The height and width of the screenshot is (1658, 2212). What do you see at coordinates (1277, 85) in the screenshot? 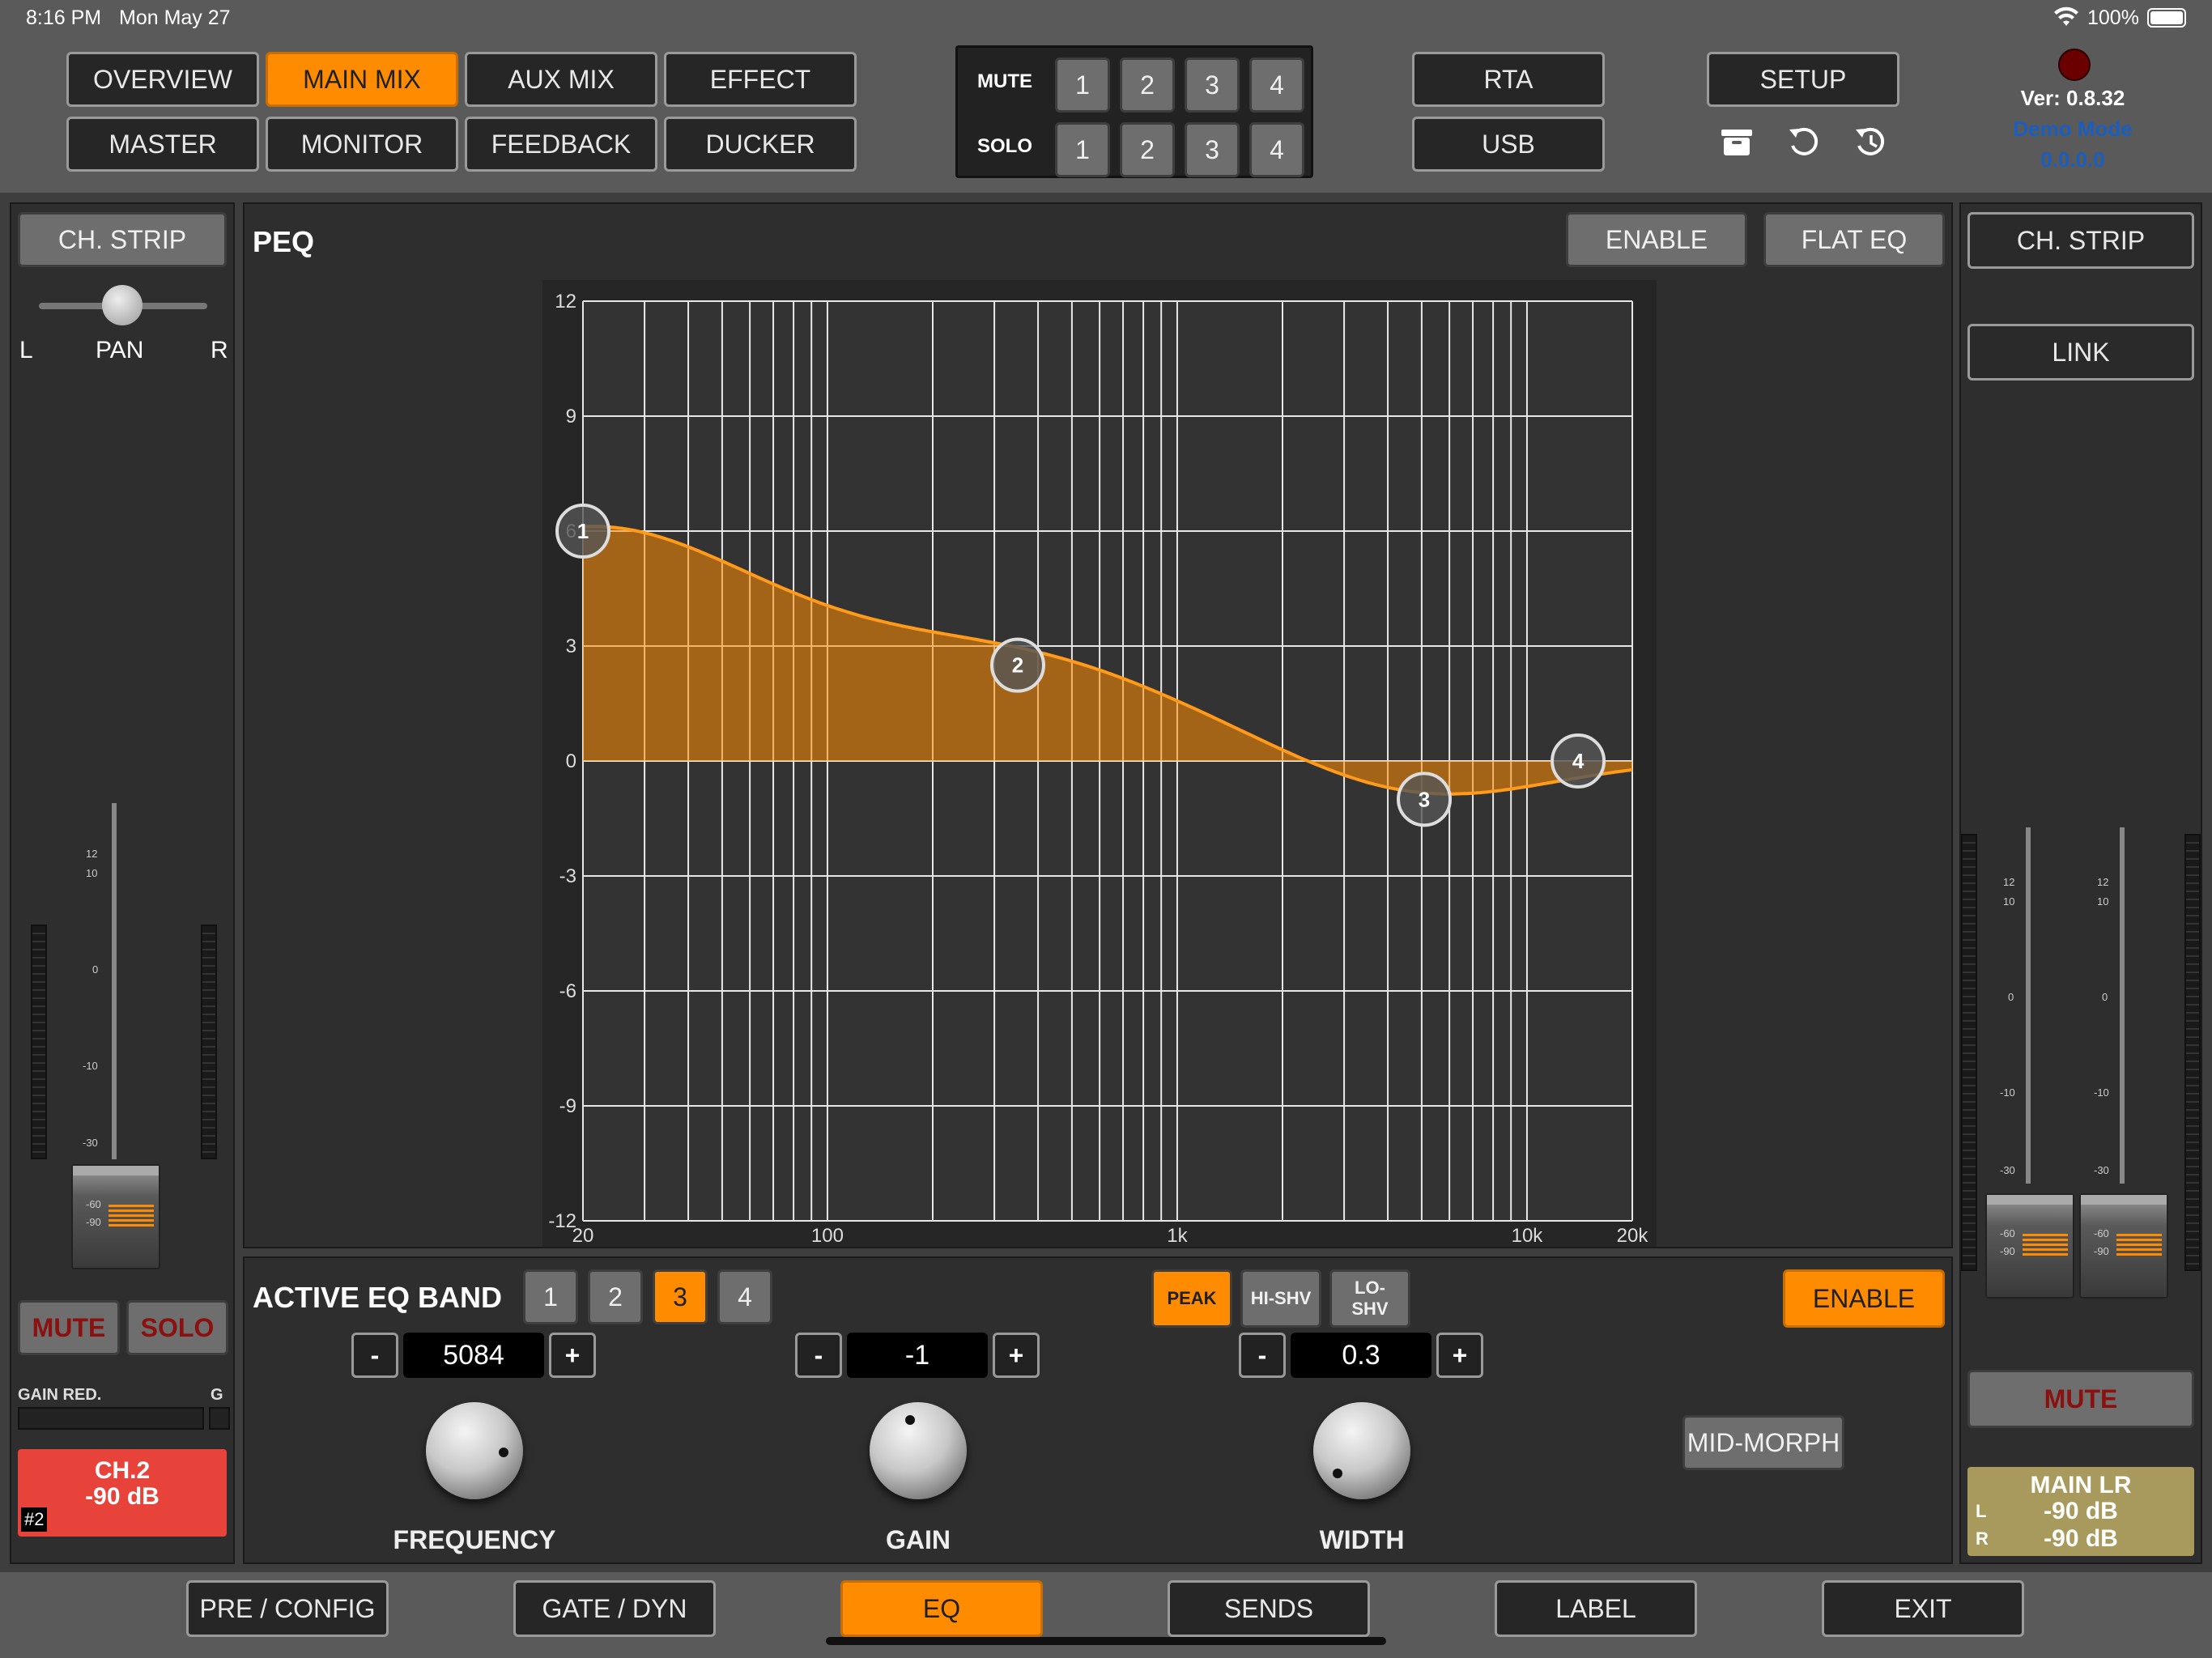
I see `mute-group-4: 4` at bounding box center [1277, 85].